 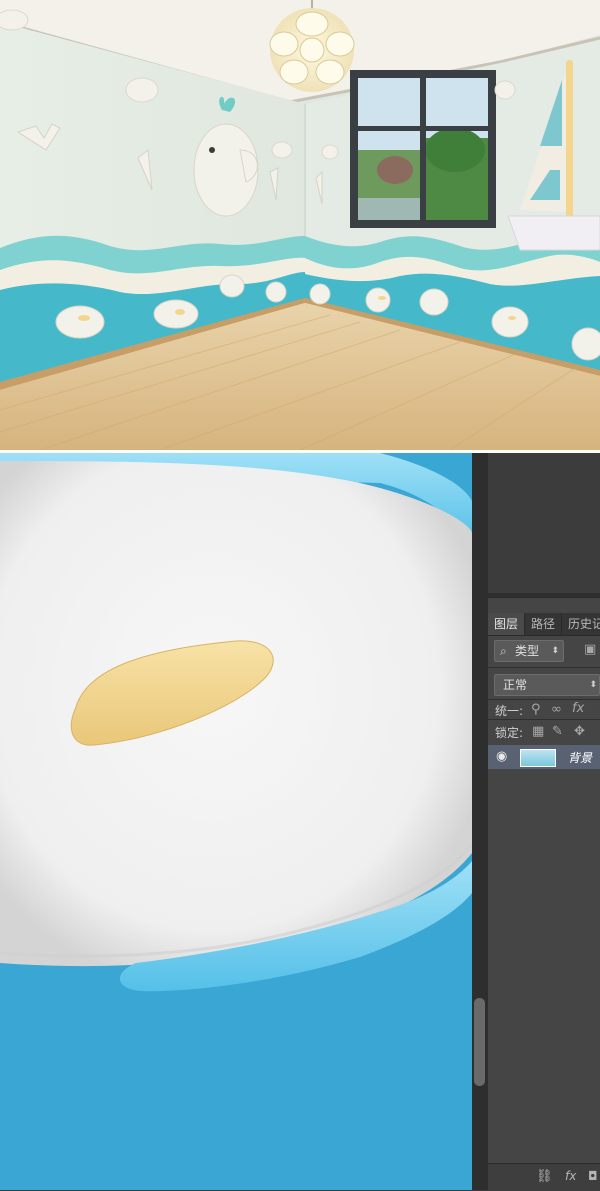 What do you see at coordinates (581, 624) in the screenshot?
I see `tab-history: 历史记` at bounding box center [581, 624].